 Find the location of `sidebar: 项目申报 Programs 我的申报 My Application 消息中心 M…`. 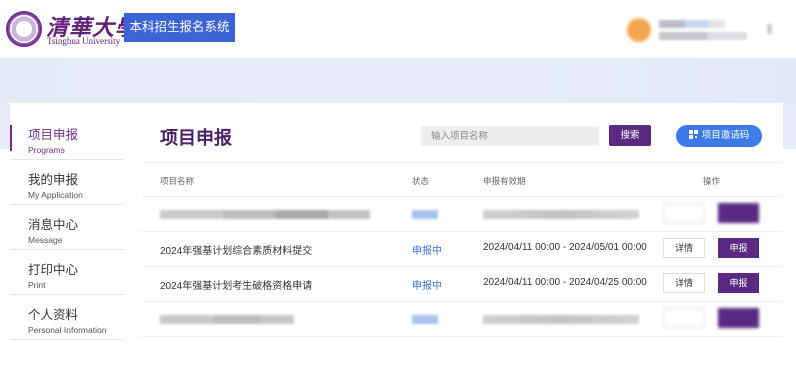

sidebar: 项目申报 Programs 我的申报 My Application 消息中心 M… is located at coordinates (67, 227).